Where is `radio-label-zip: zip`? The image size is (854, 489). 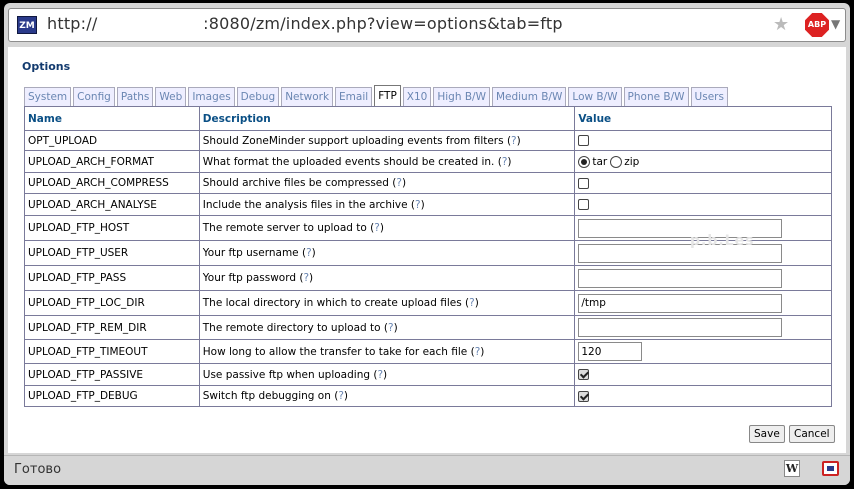 radio-label-zip: zip is located at coordinates (632, 161).